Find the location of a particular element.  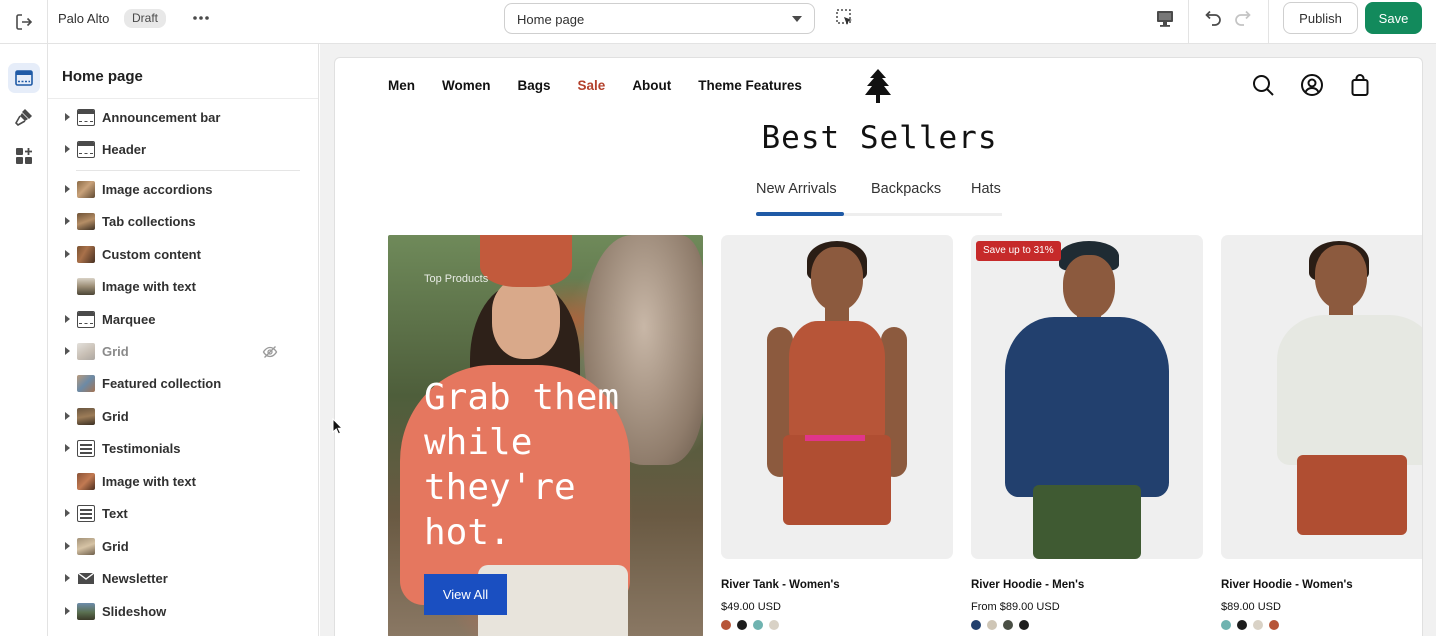

section-item-image-accordions: Image accordions is located at coordinates (183, 190).